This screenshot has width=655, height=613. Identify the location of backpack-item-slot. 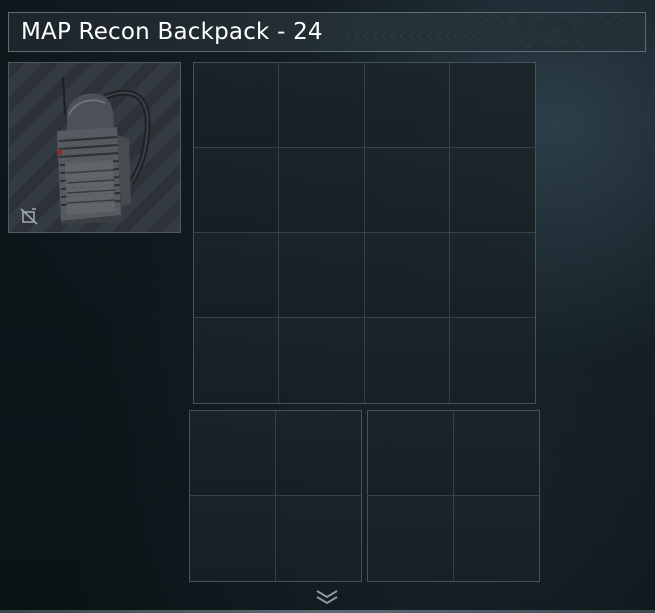
(94, 147).